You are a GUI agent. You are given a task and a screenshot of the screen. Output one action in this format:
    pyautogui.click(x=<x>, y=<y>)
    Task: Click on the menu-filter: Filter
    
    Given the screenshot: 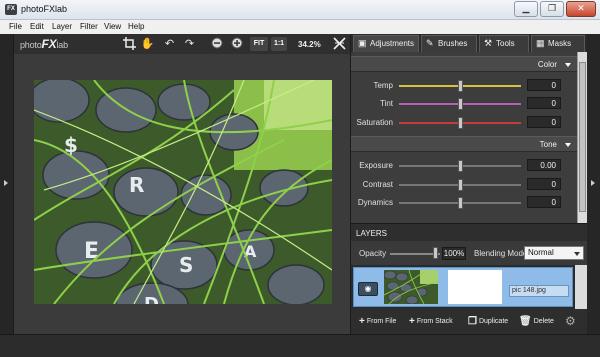 What is the action you would take?
    pyautogui.click(x=89, y=26)
    